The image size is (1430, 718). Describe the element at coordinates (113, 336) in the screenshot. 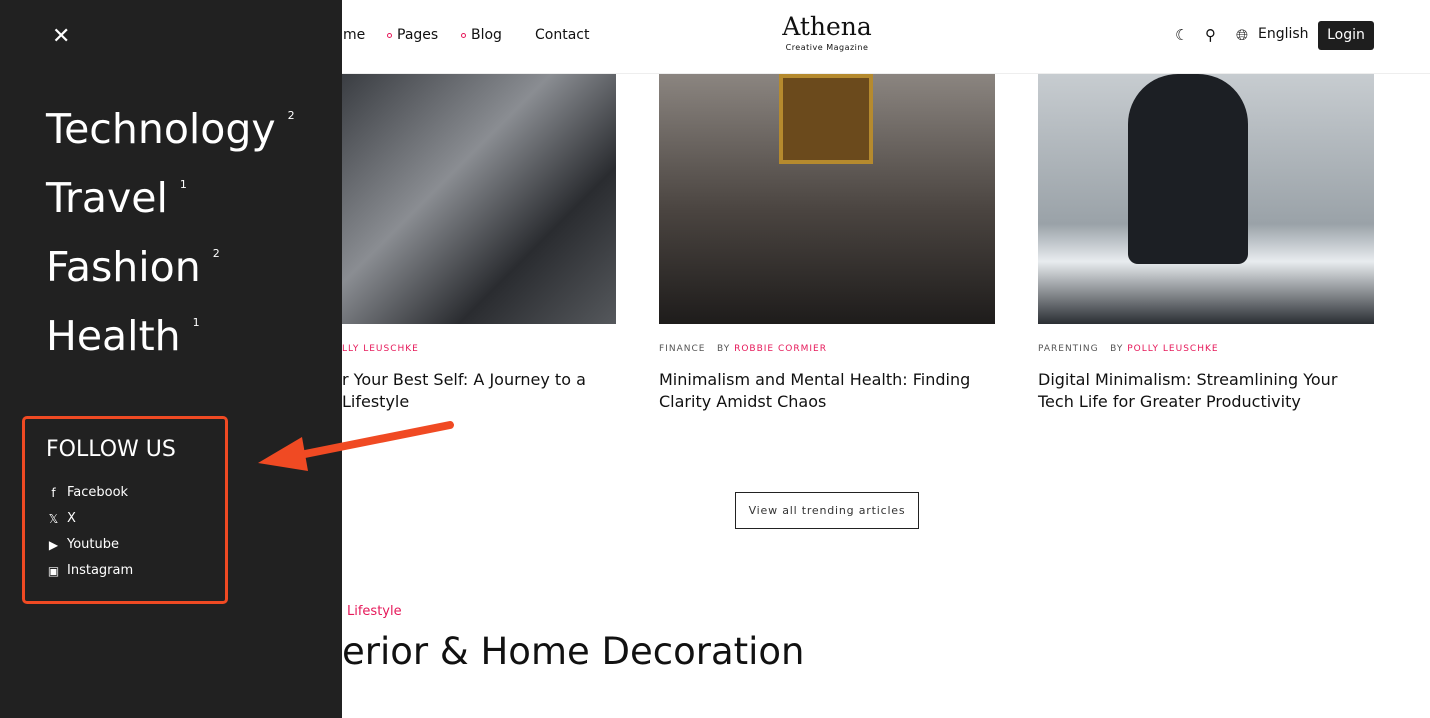

I see `category-name: Health` at that location.